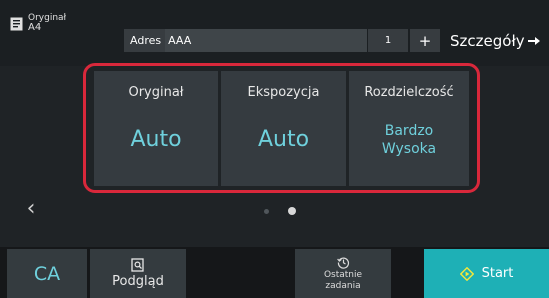 The height and width of the screenshot is (298, 549). I want to click on recent-label-line1: Ostatnie, so click(343, 275).